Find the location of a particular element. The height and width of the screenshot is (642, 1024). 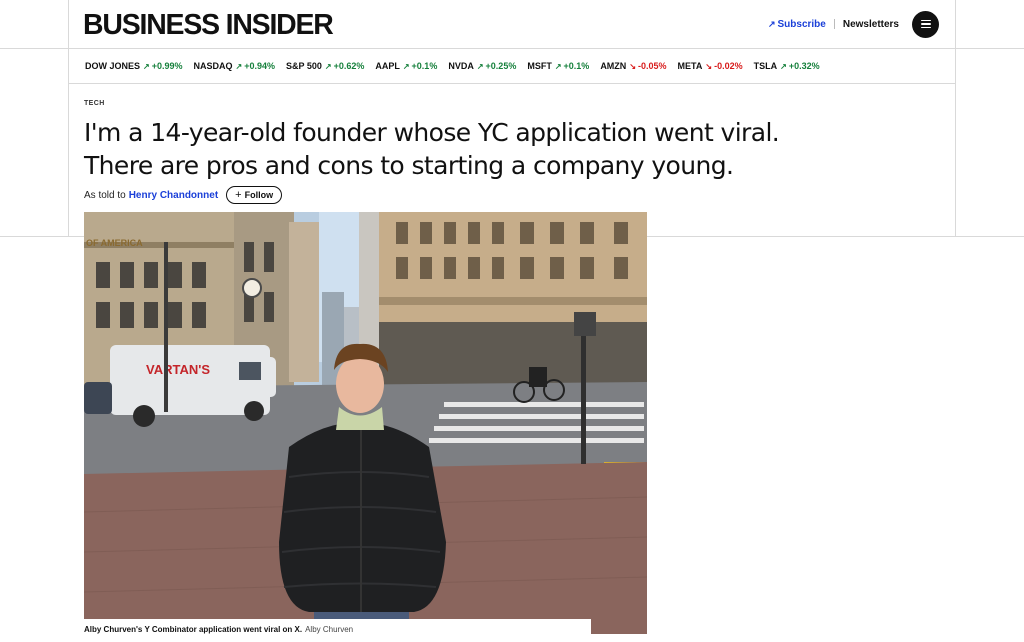

photo-credit: Alby Churven is located at coordinates (329, 629).